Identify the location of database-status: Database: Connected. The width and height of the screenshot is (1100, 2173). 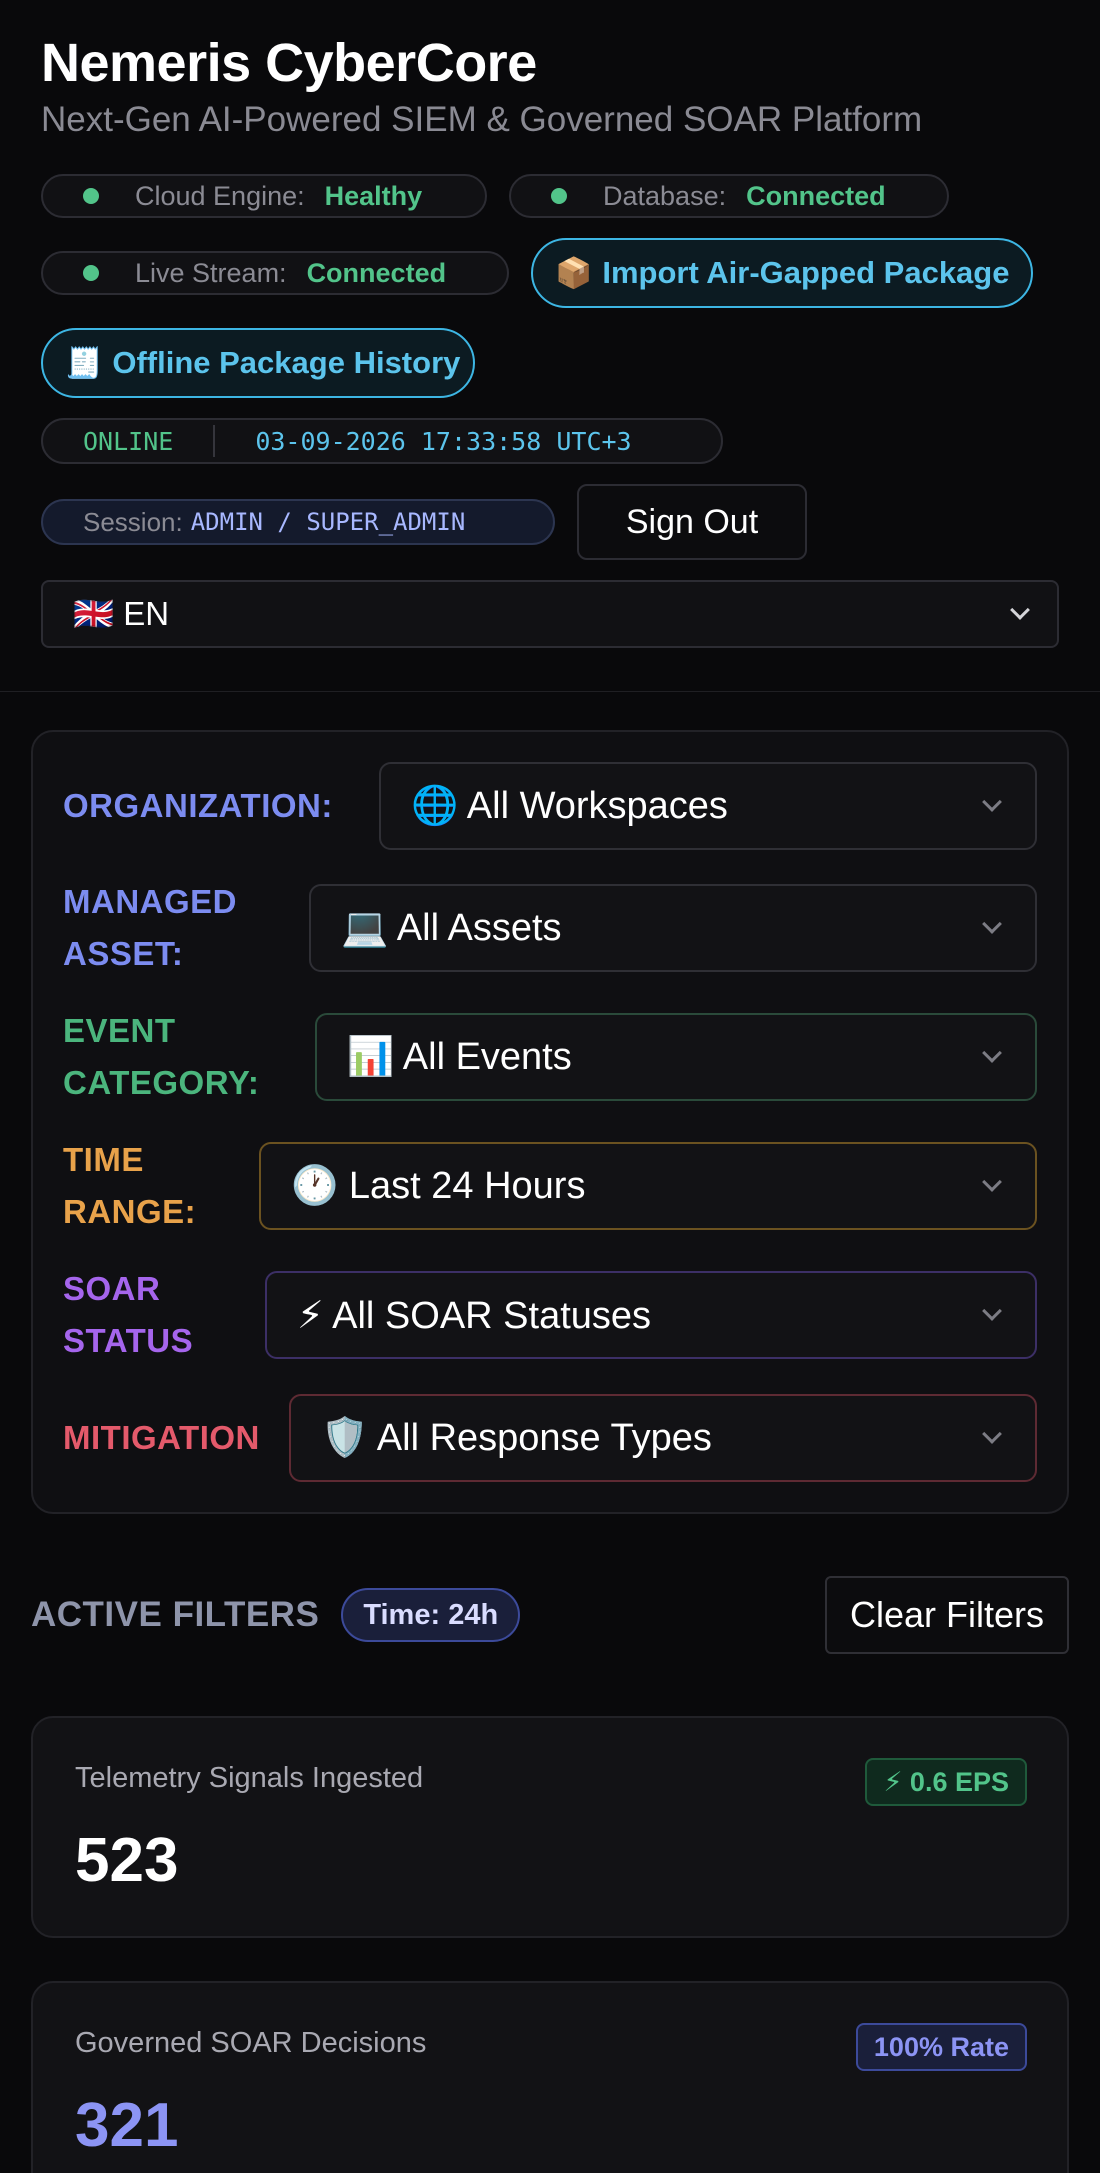
(729, 196).